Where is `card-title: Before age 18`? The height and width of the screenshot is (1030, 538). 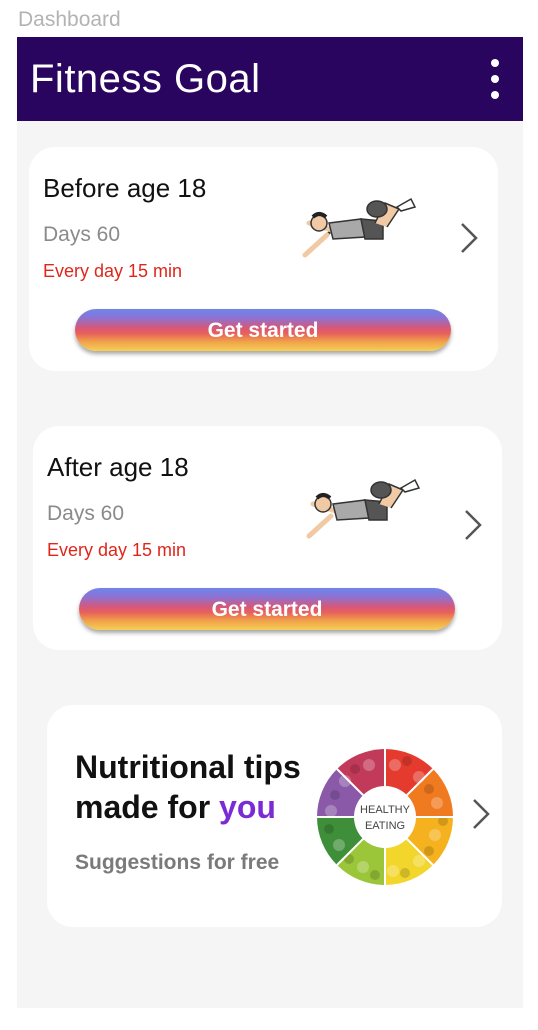
card-title: Before age 18 is located at coordinates (125, 188).